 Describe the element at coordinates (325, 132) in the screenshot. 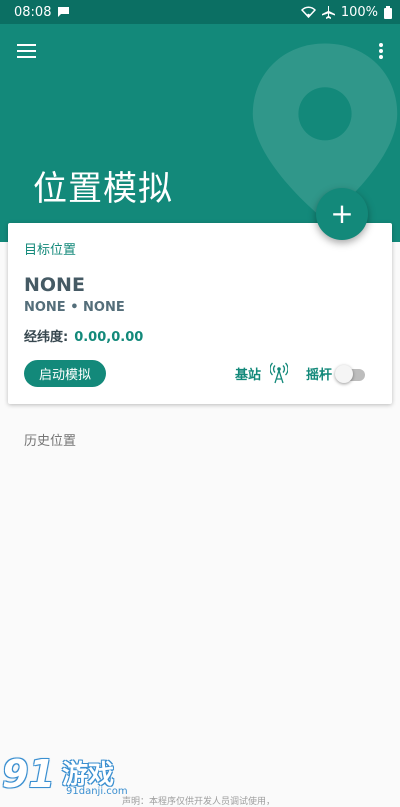

I see `location-pin-watermark-icon` at that location.